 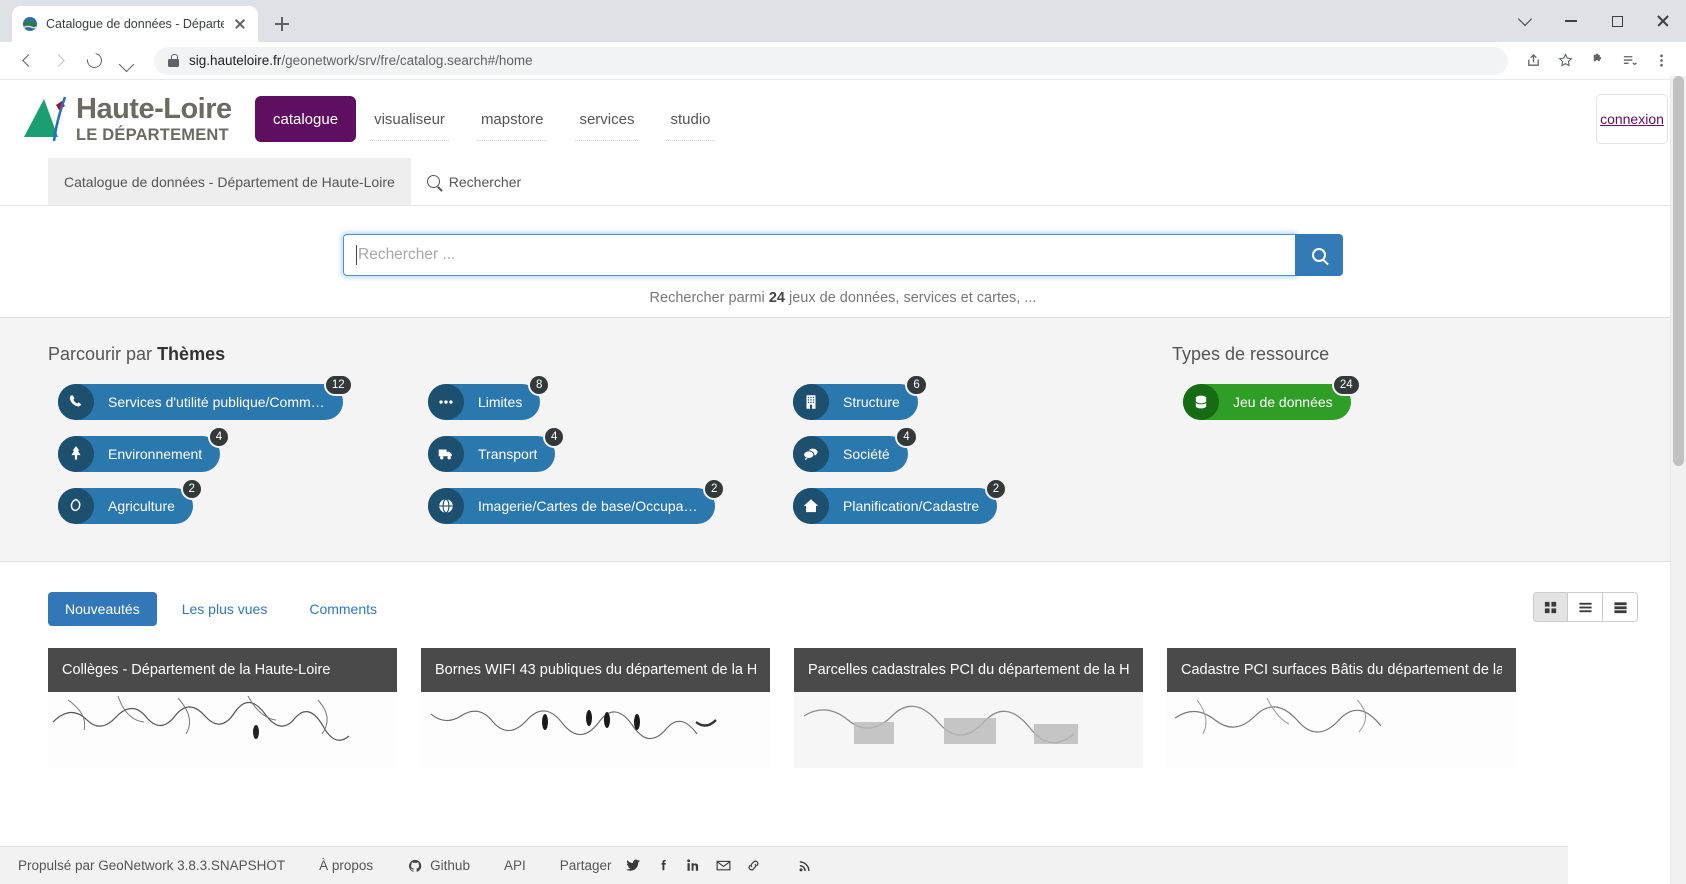 I want to click on theme-label: Structure, so click(x=871, y=402).